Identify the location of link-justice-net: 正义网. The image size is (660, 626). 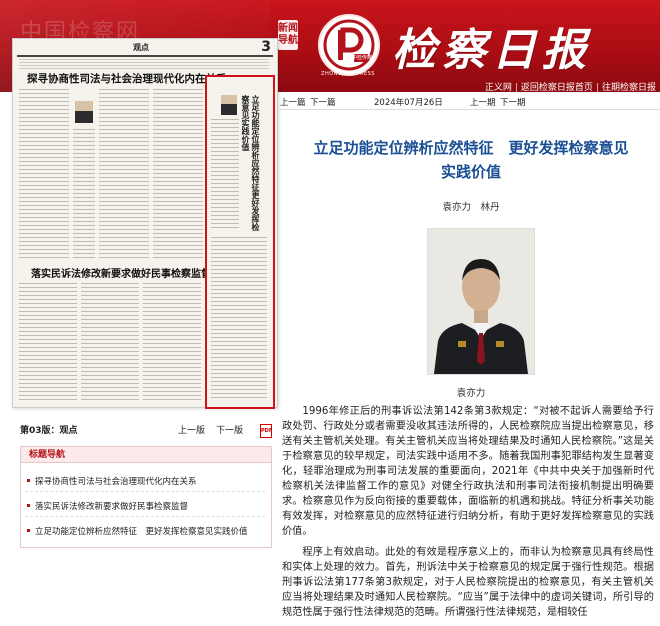
(498, 87).